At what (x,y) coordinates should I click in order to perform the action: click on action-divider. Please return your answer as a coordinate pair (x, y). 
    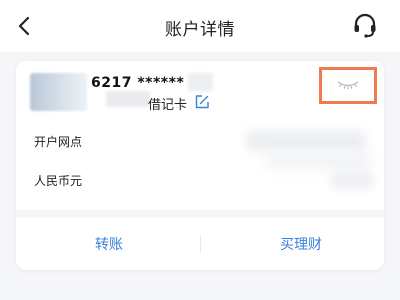
    Looking at the image, I should click on (200, 244).